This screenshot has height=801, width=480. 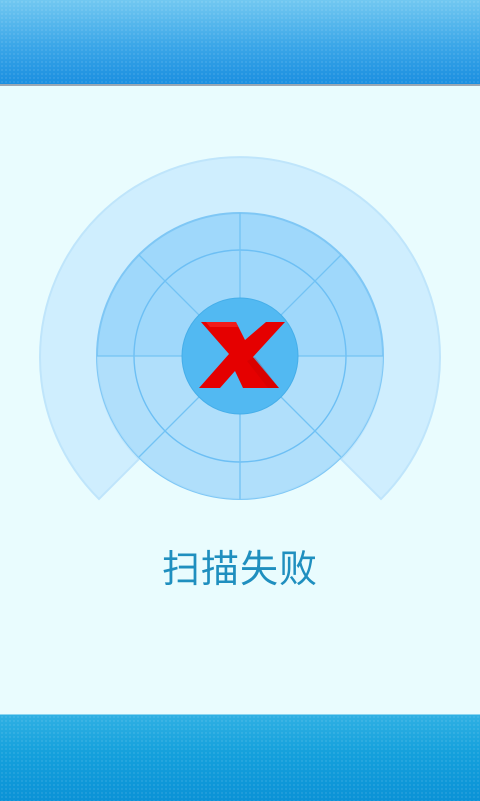 What do you see at coordinates (240, 43) in the screenshot?
I see `top-bar` at bounding box center [240, 43].